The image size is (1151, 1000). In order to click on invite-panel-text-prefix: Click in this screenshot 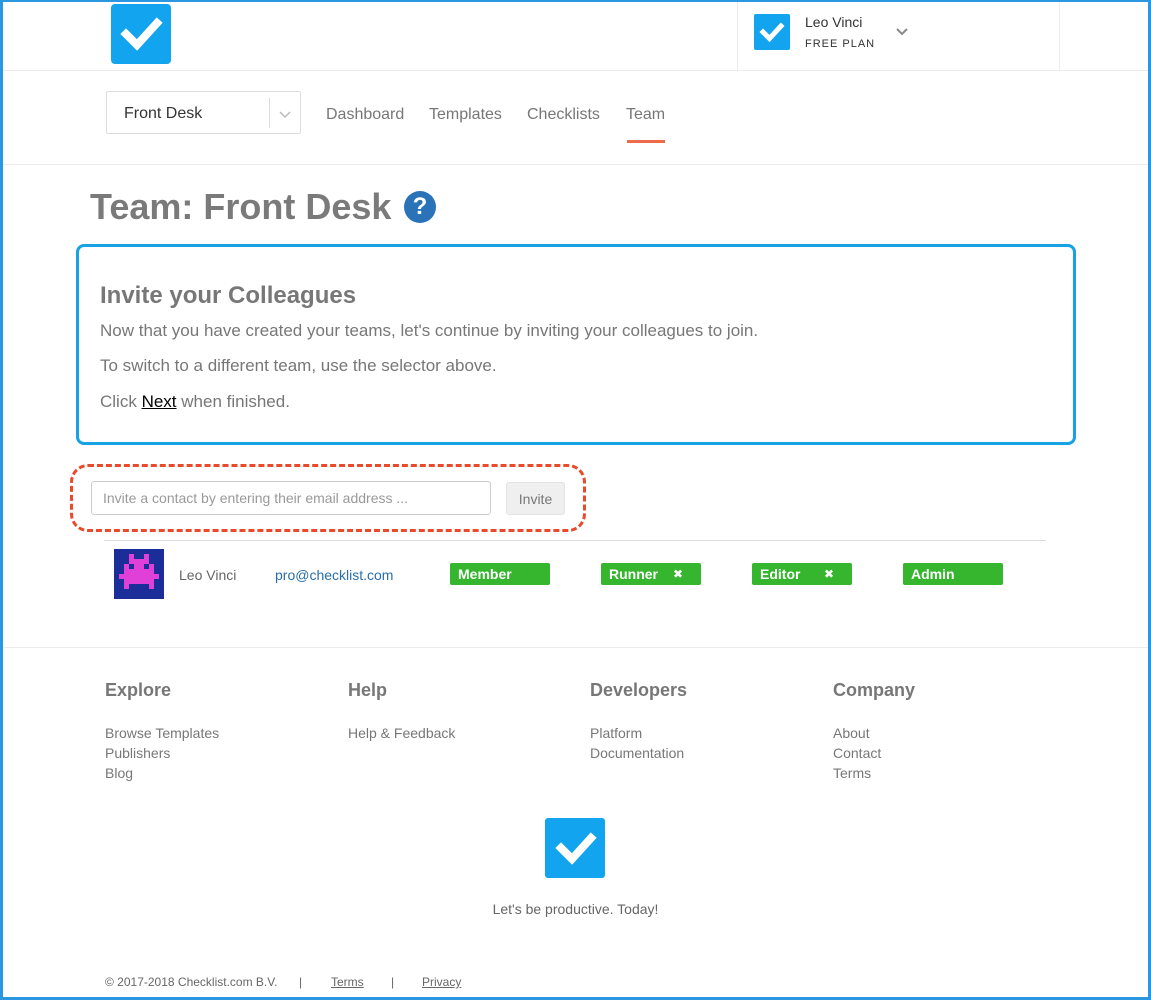, I will do `click(121, 401)`.